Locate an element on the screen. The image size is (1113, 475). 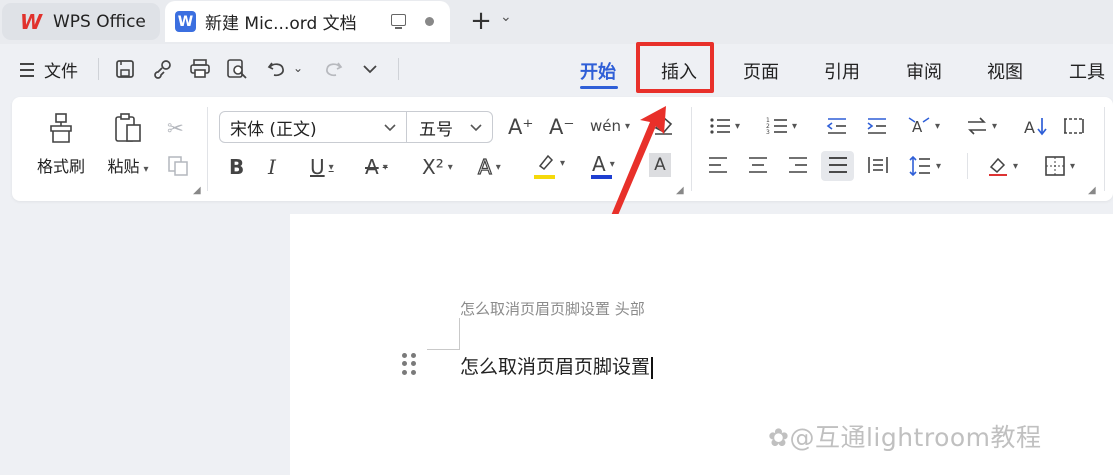
undo-icon is located at coordinates (277, 69).